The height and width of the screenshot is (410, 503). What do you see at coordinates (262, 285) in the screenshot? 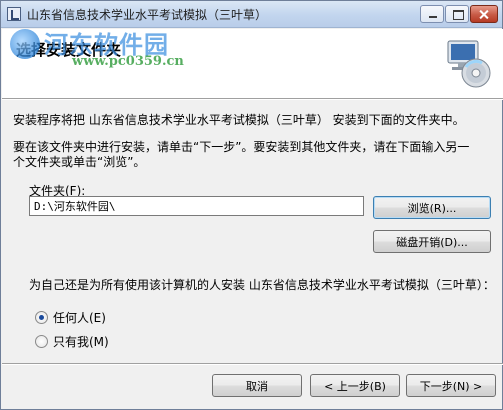
I see `install-for-question: 为自己还是为所有使用该计算机的人安装 山东省信息技术学业水平考试模拟（三叶草）：` at bounding box center [262, 285].